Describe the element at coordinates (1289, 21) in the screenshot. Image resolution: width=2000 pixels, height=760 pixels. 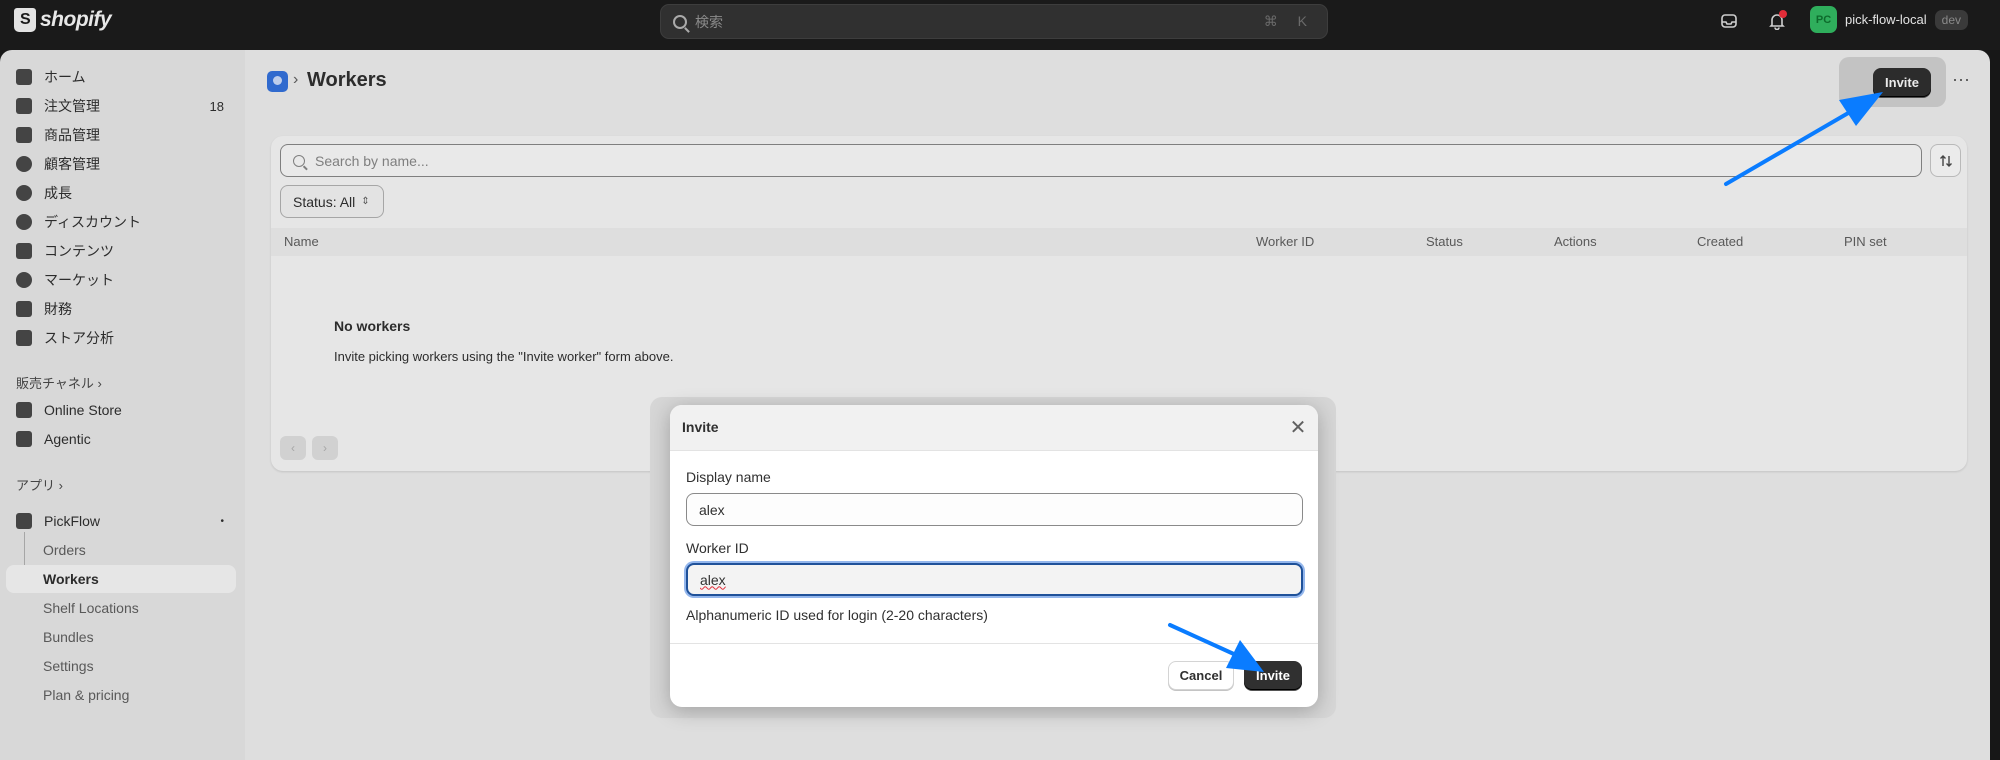
I see `search-shortcut: ⌘ K` at that location.